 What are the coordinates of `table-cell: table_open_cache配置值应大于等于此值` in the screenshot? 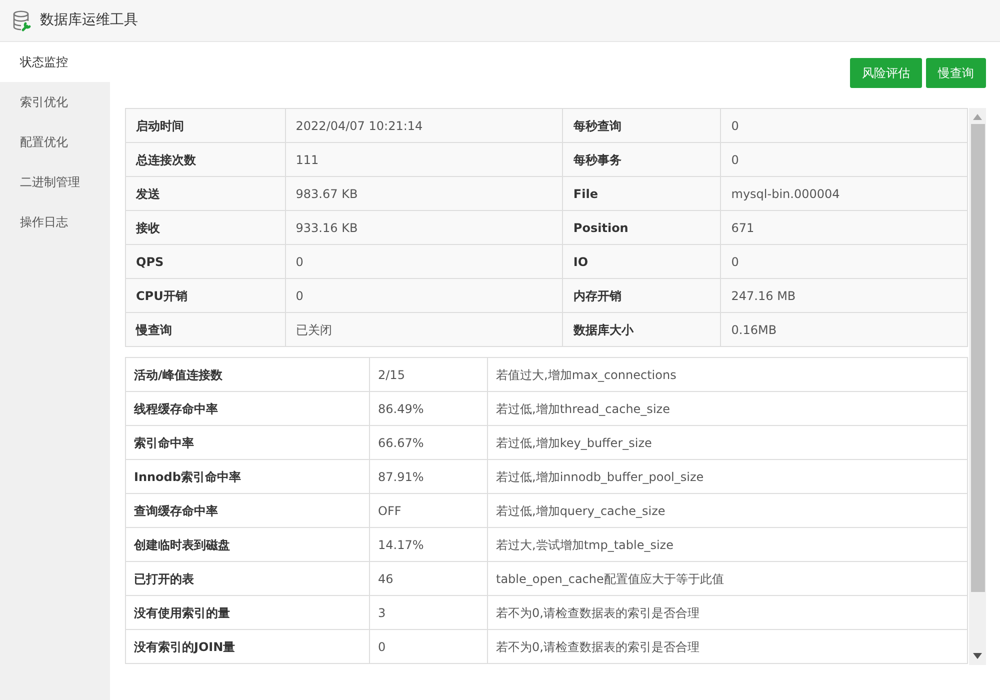 It's located at (728, 579).